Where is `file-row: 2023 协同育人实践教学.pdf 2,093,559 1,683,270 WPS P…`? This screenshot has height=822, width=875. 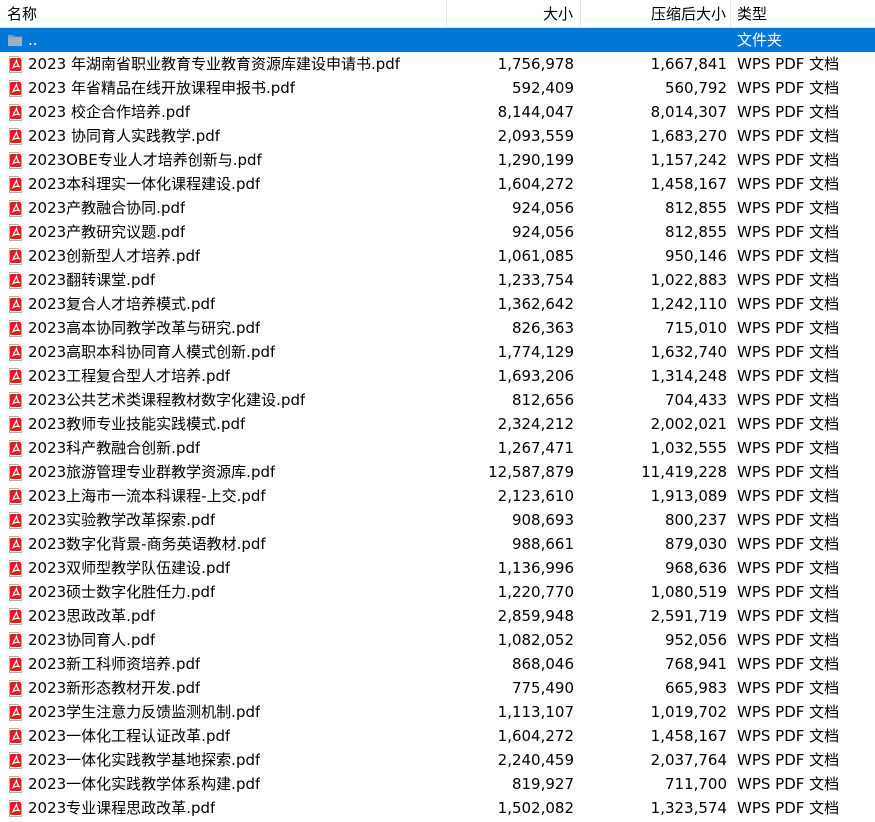 file-row: 2023 协同育人实践教学.pdf 2,093,559 1,683,270 WPS P… is located at coordinates (437, 136).